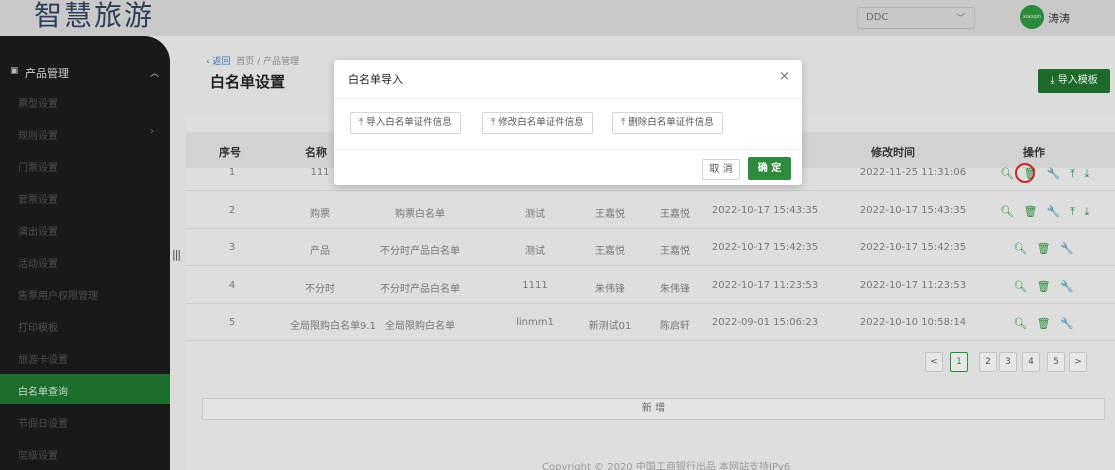 This screenshot has height=470, width=1115. What do you see at coordinates (375, 79) in the screenshot?
I see `dialog-title: 白名单导入` at bounding box center [375, 79].